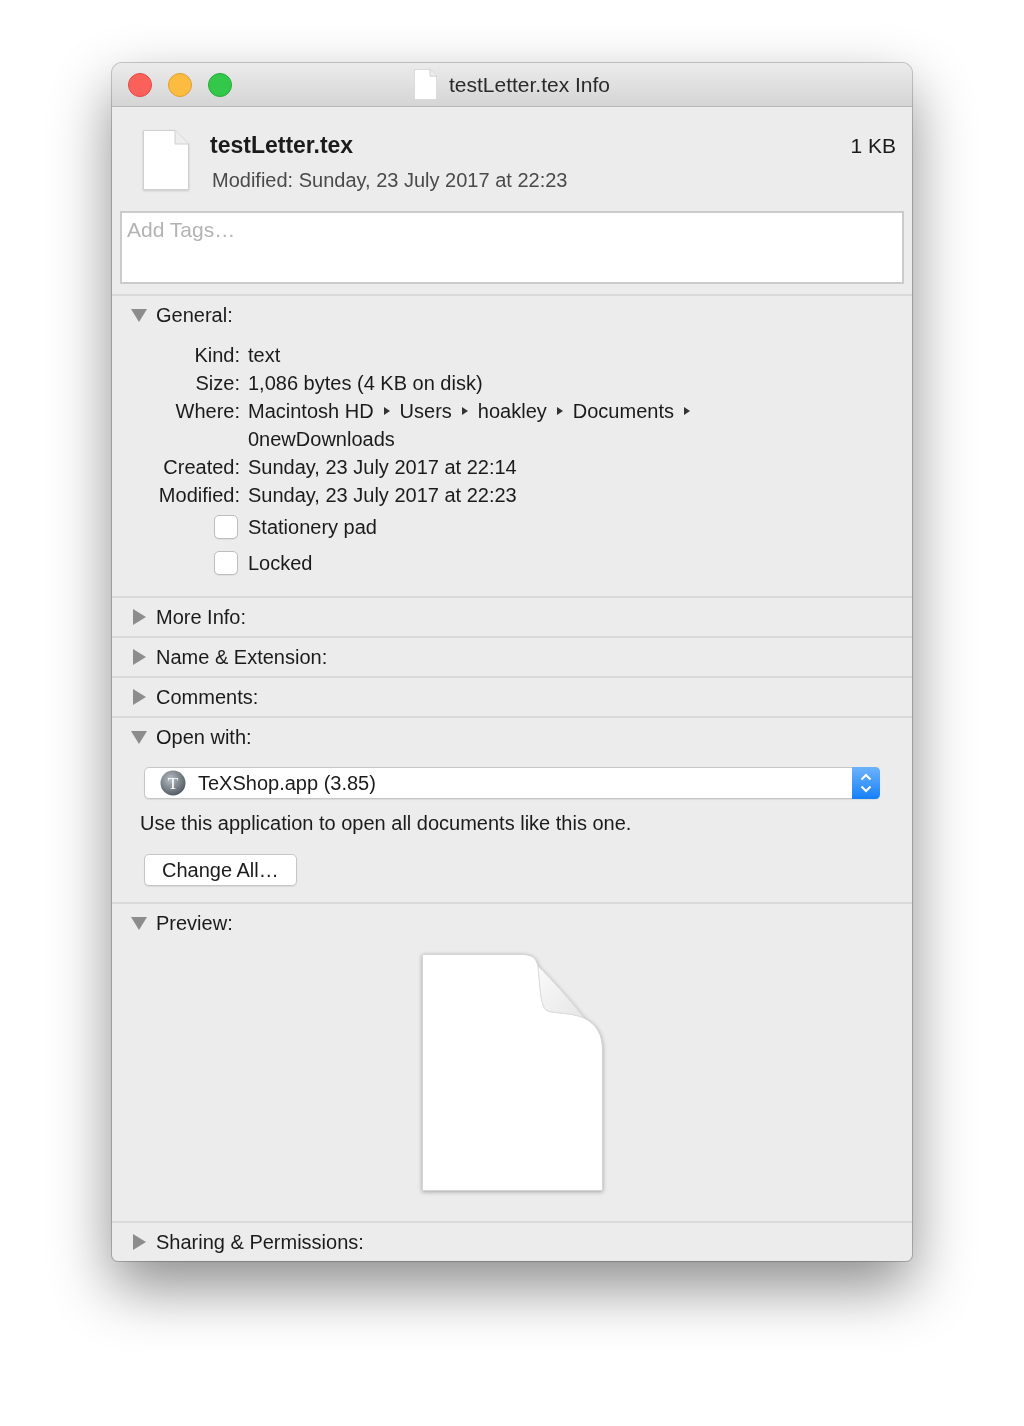  Describe the element at coordinates (207, 697) in the screenshot. I see `section-title: Comments:` at that location.